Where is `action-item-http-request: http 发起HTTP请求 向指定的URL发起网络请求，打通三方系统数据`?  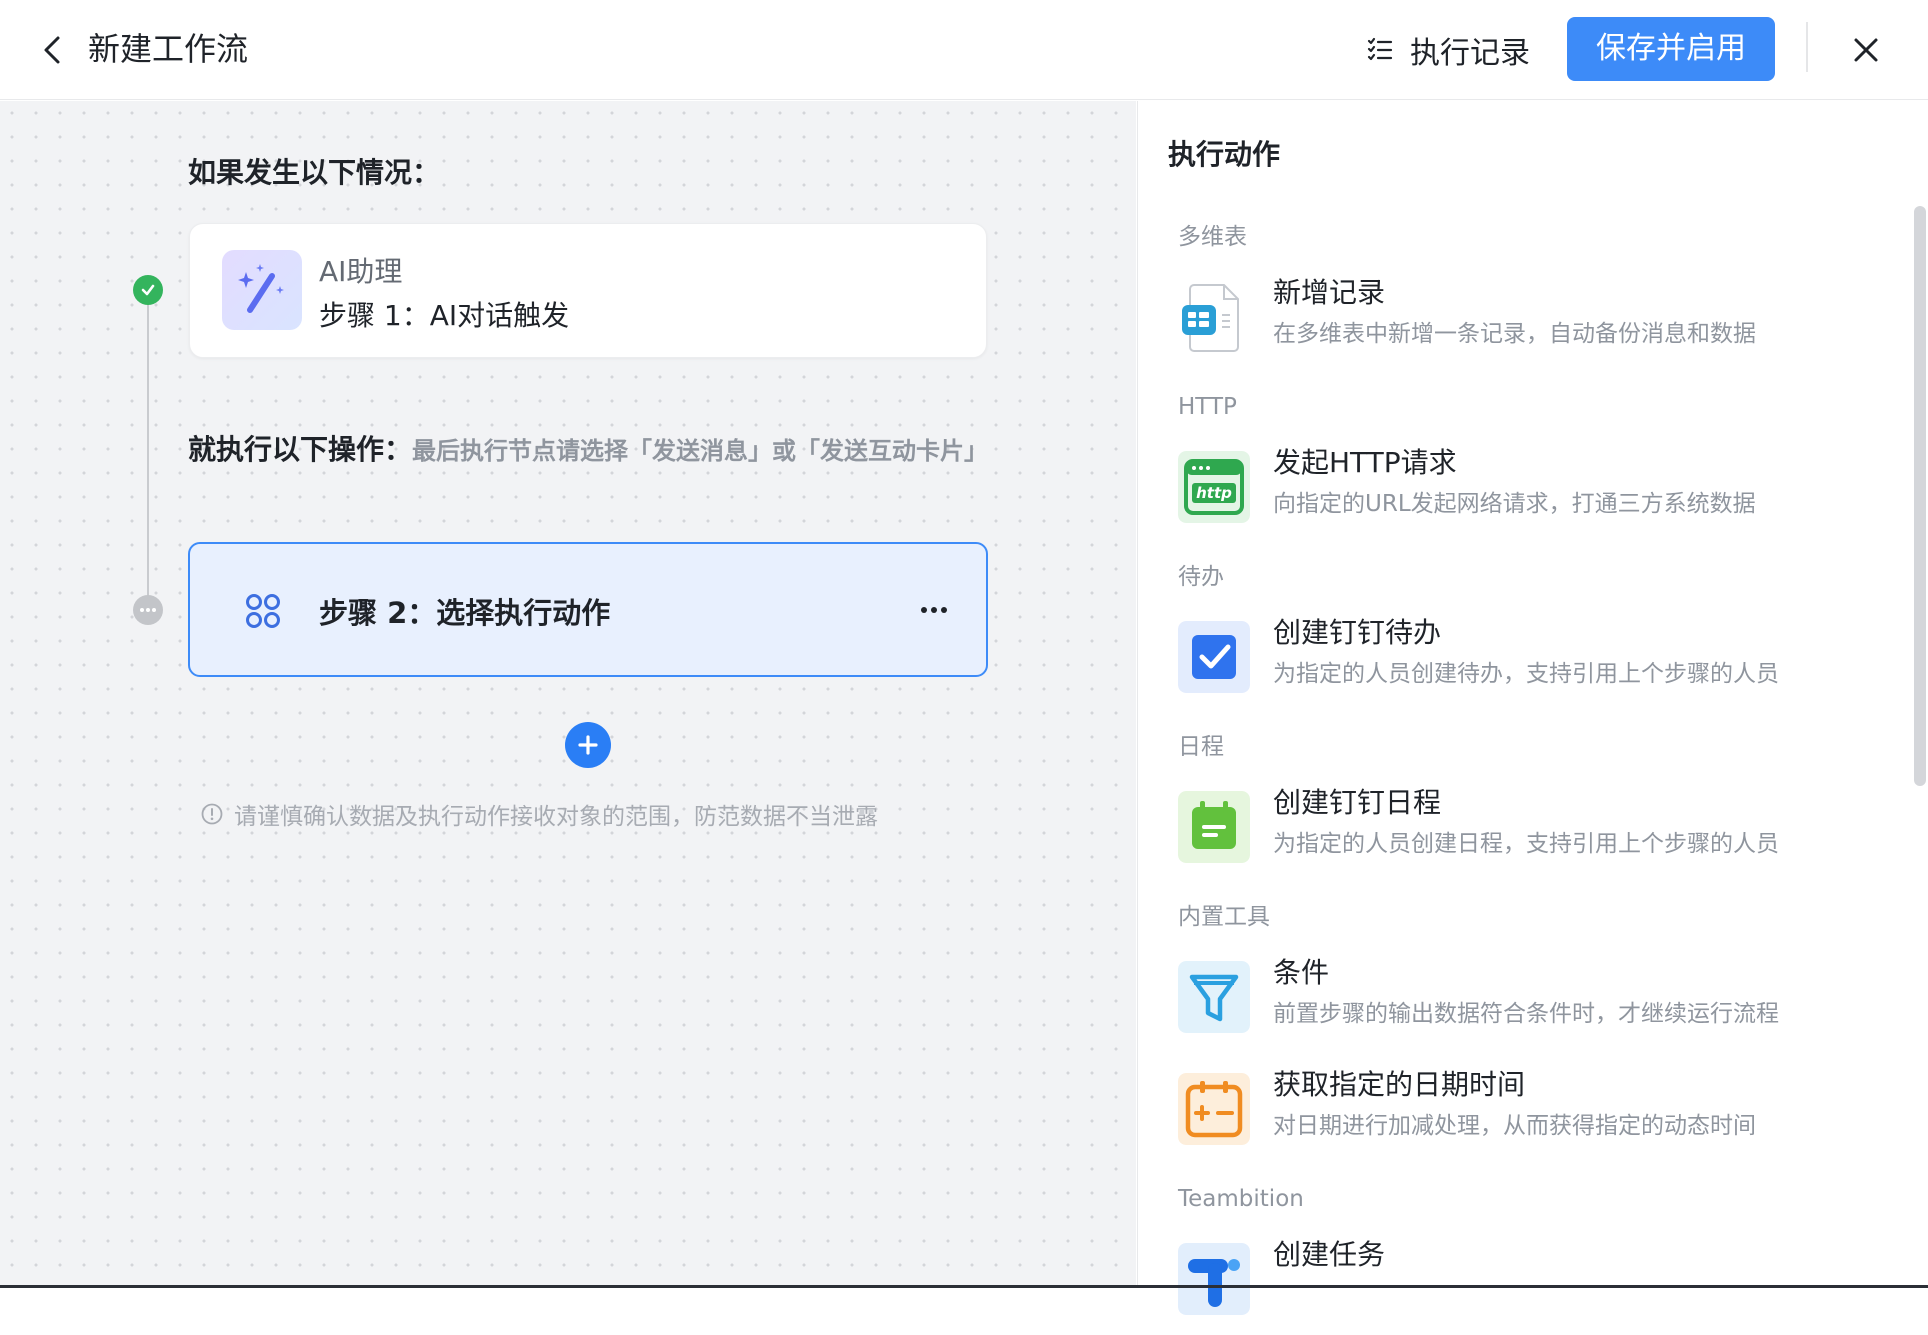 action-item-http-request: http 发起HTTP请求 向指定的URL发起网络请求，打通三方系统数据 is located at coordinates (1528, 493).